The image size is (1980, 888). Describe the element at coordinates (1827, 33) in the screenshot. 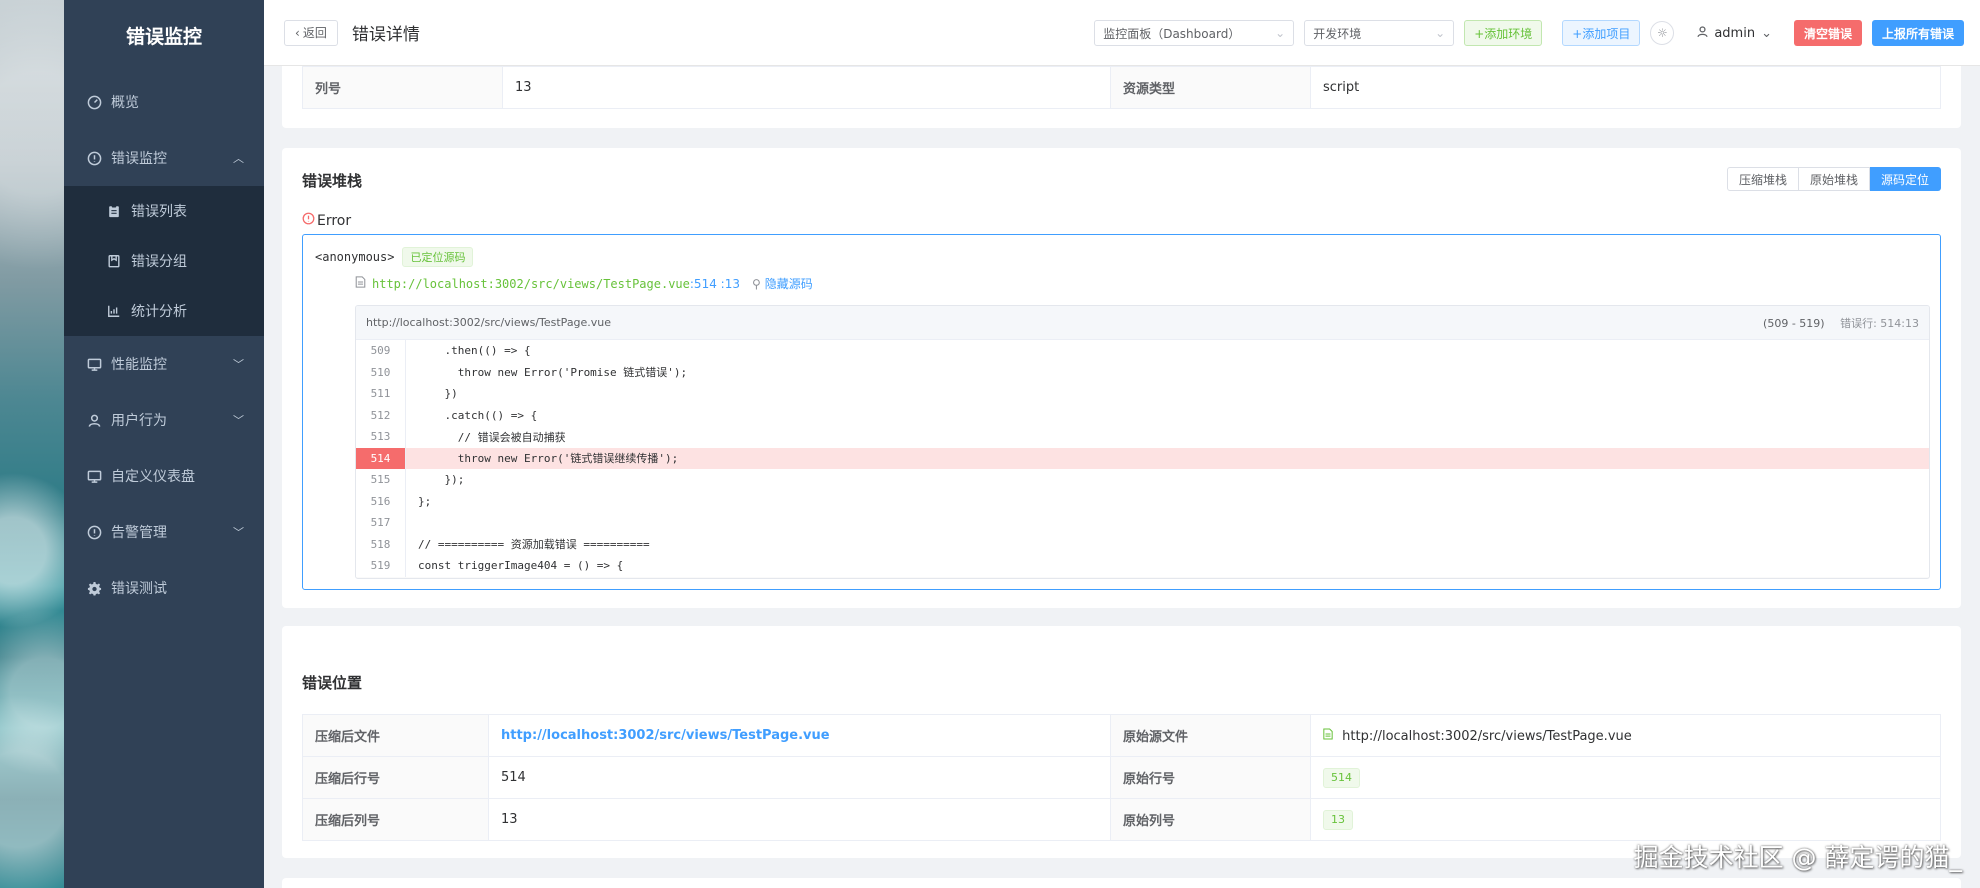

I see `clear-errors-button: 清空错误` at that location.